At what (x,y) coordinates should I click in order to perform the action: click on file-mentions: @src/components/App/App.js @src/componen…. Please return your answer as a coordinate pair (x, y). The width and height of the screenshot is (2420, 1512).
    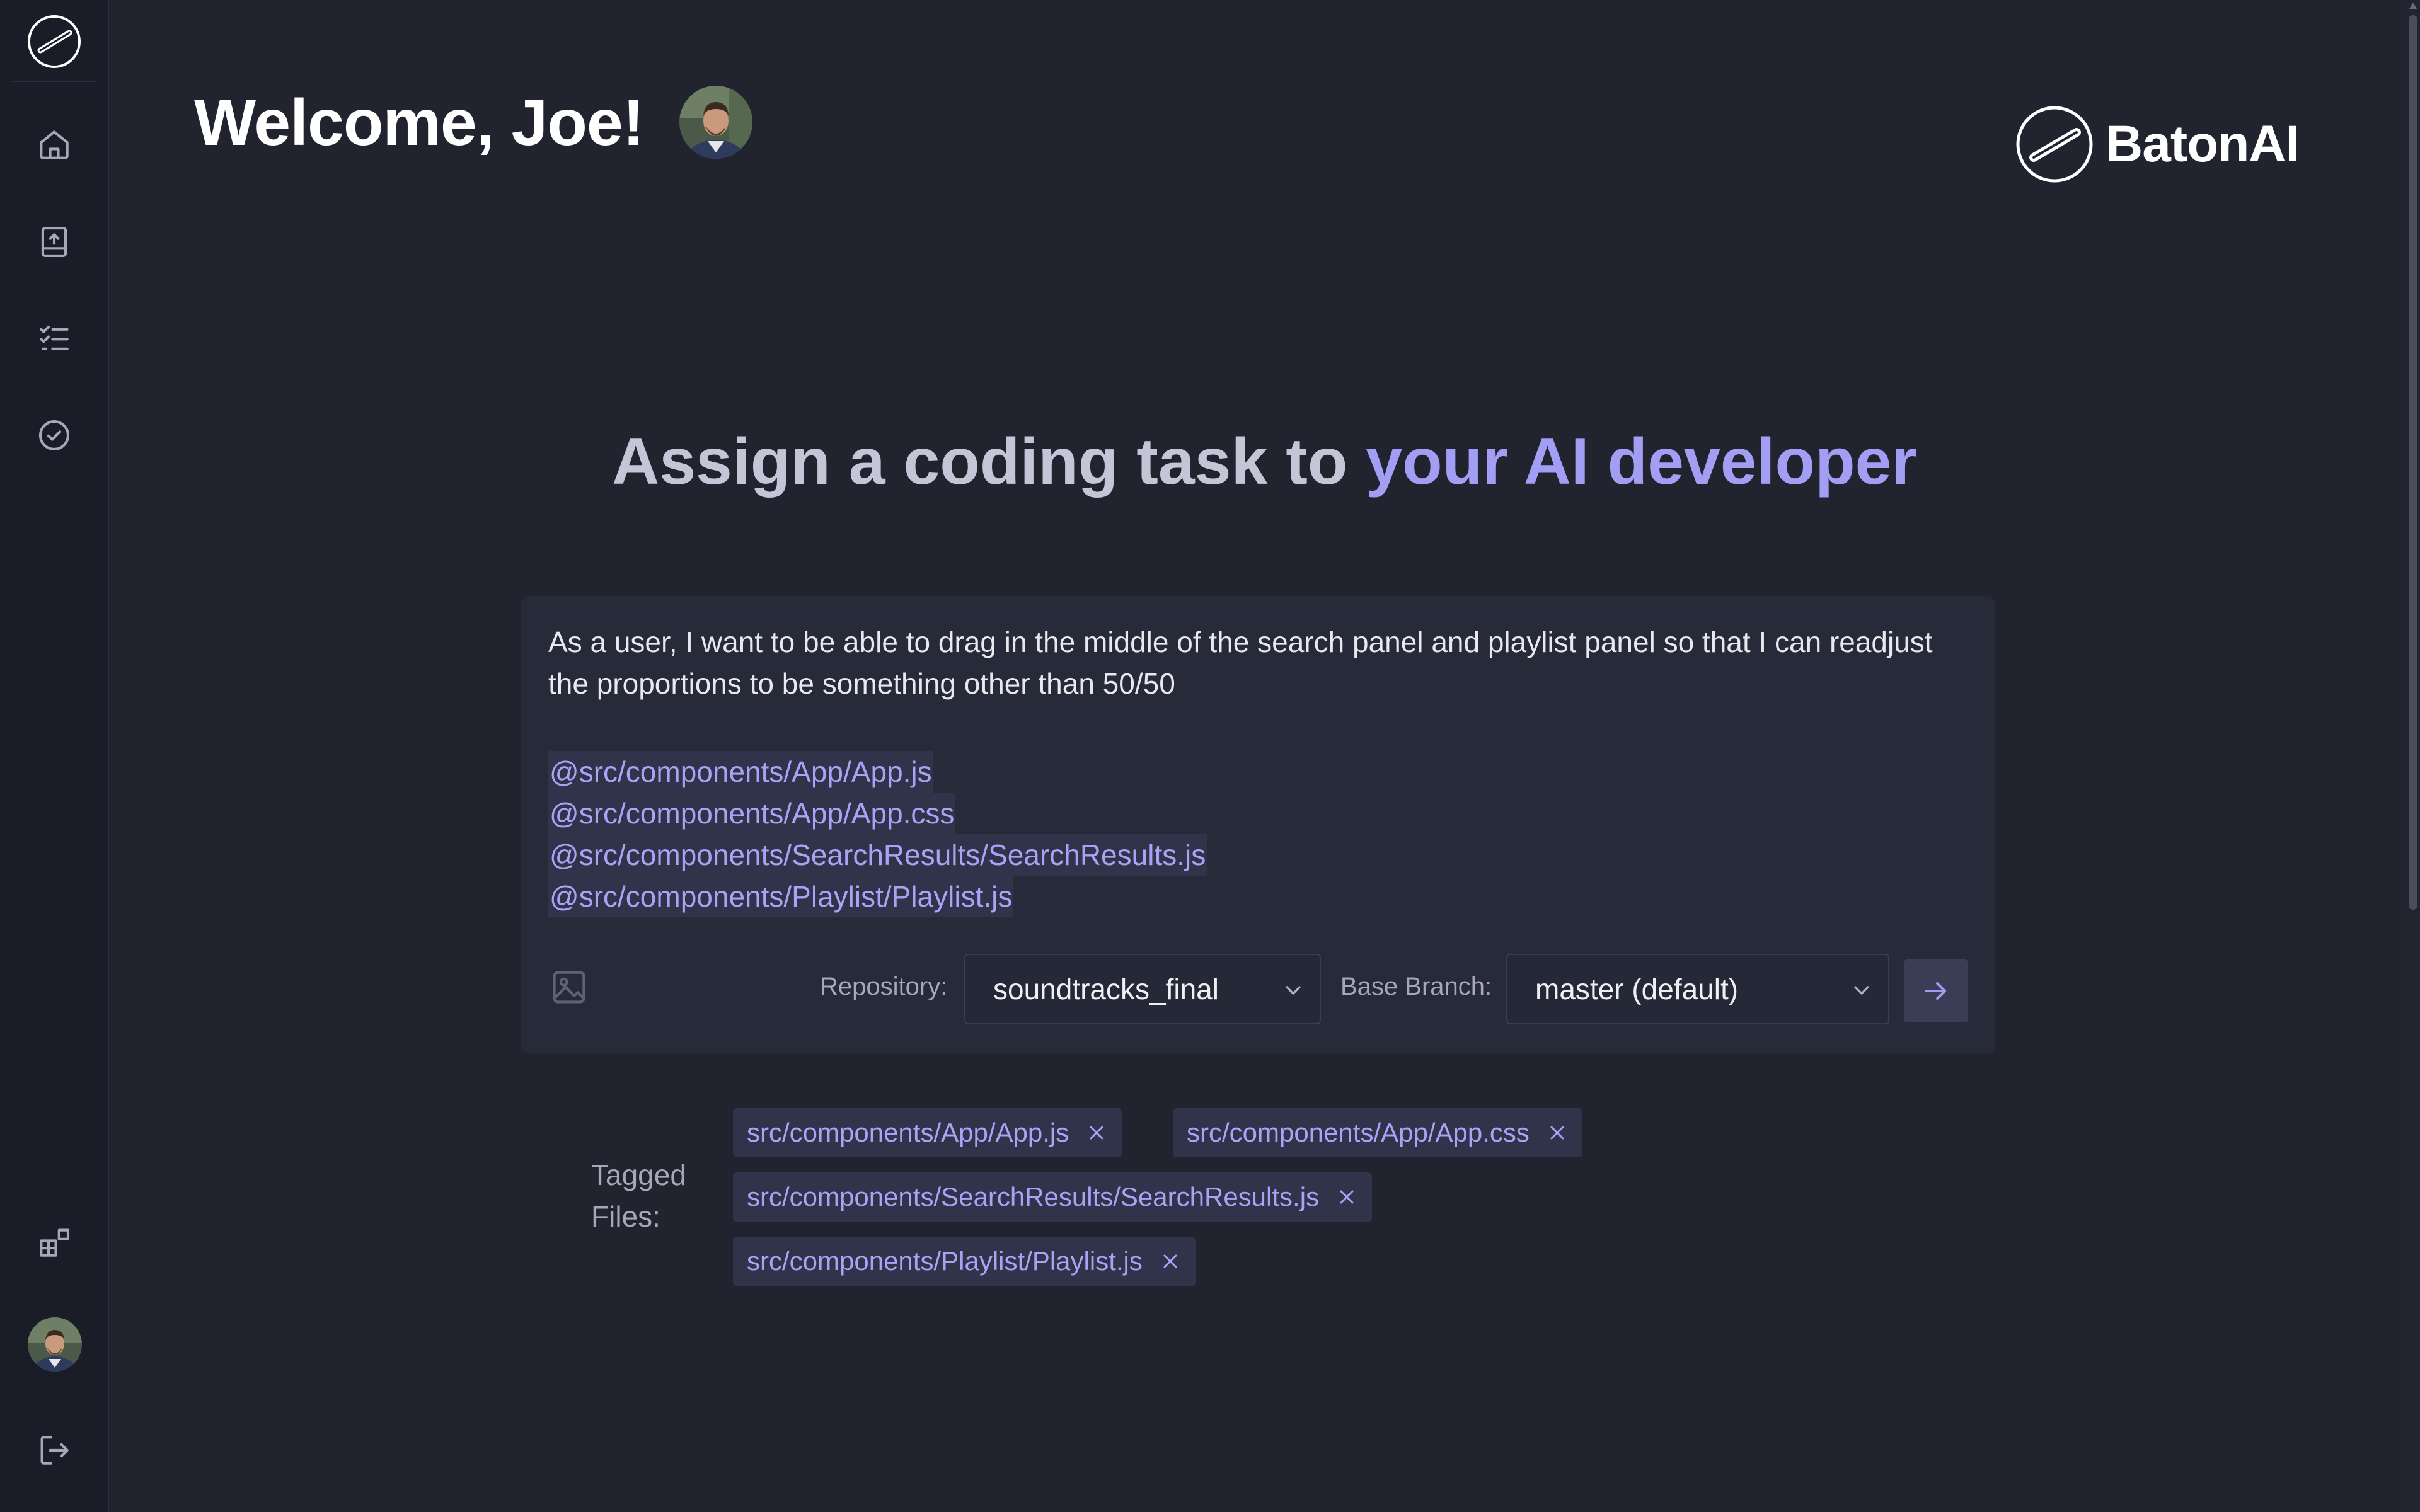
    Looking at the image, I should click on (878, 834).